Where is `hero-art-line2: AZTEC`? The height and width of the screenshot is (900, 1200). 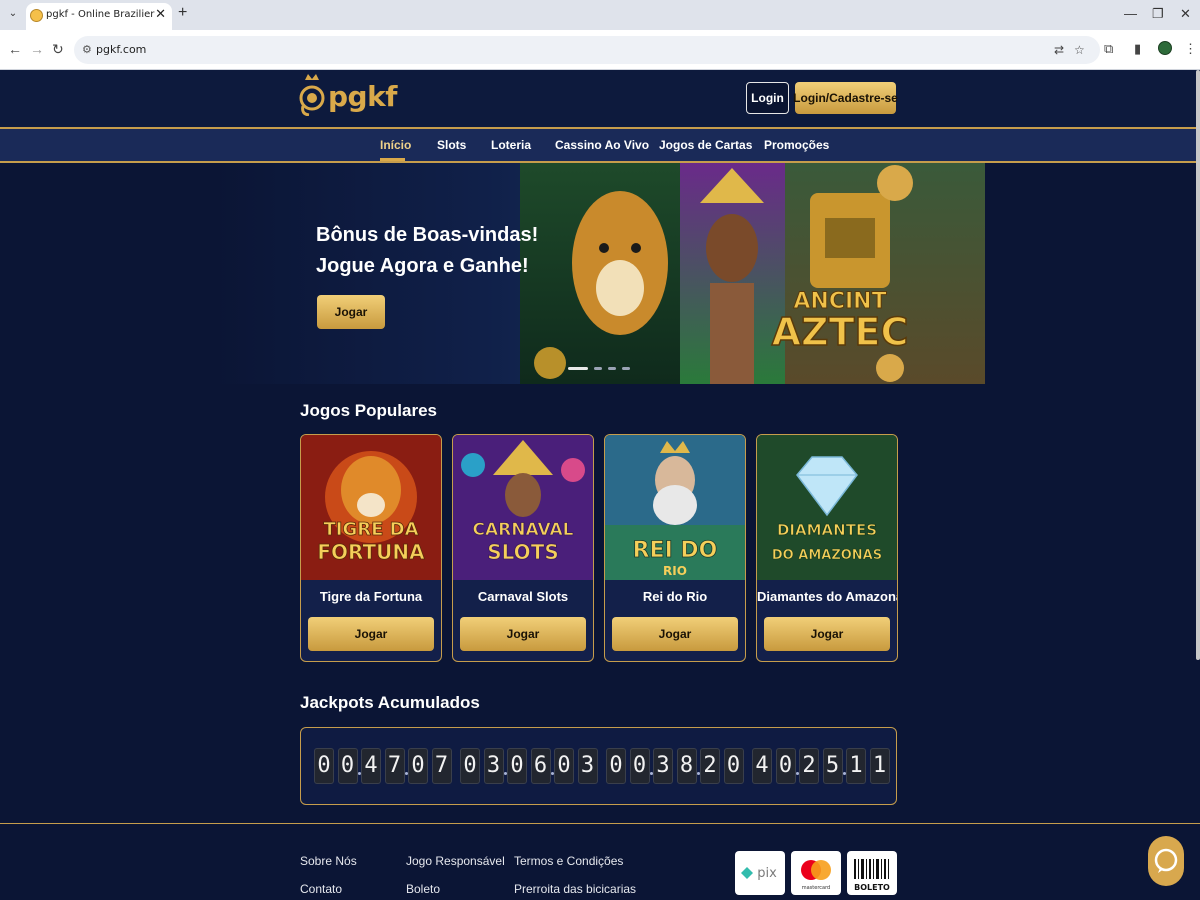 hero-art-line2: AZTEC is located at coordinates (840, 332).